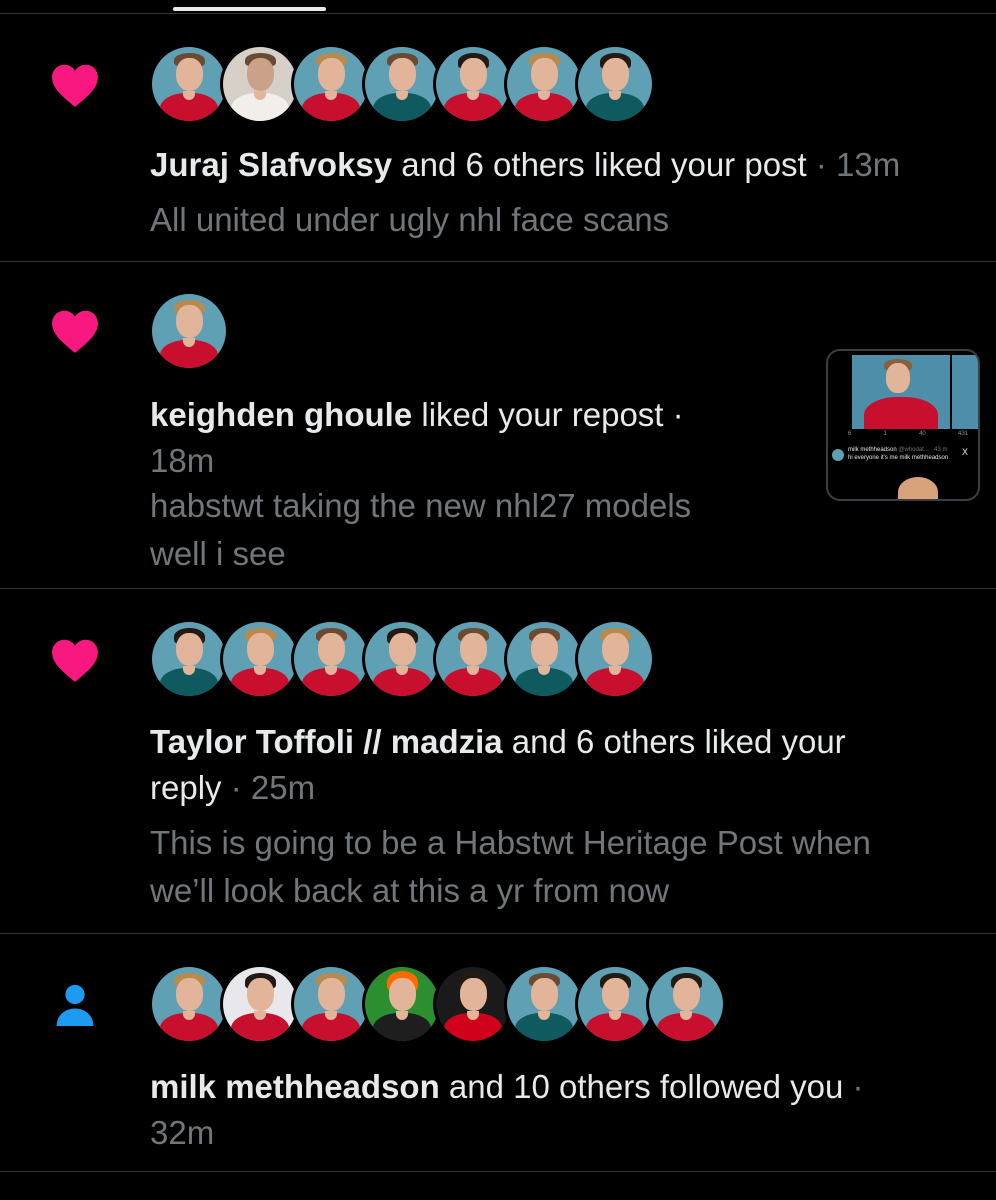 This screenshot has height=1200, width=996. What do you see at coordinates (460, 438) in the screenshot?
I see `notification-text: keighden ghoule liked your repost · 18m` at bounding box center [460, 438].